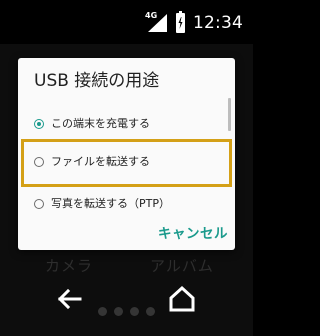 The height and width of the screenshot is (336, 320). Describe the element at coordinates (128, 312) in the screenshot. I see `page-indicator` at that location.